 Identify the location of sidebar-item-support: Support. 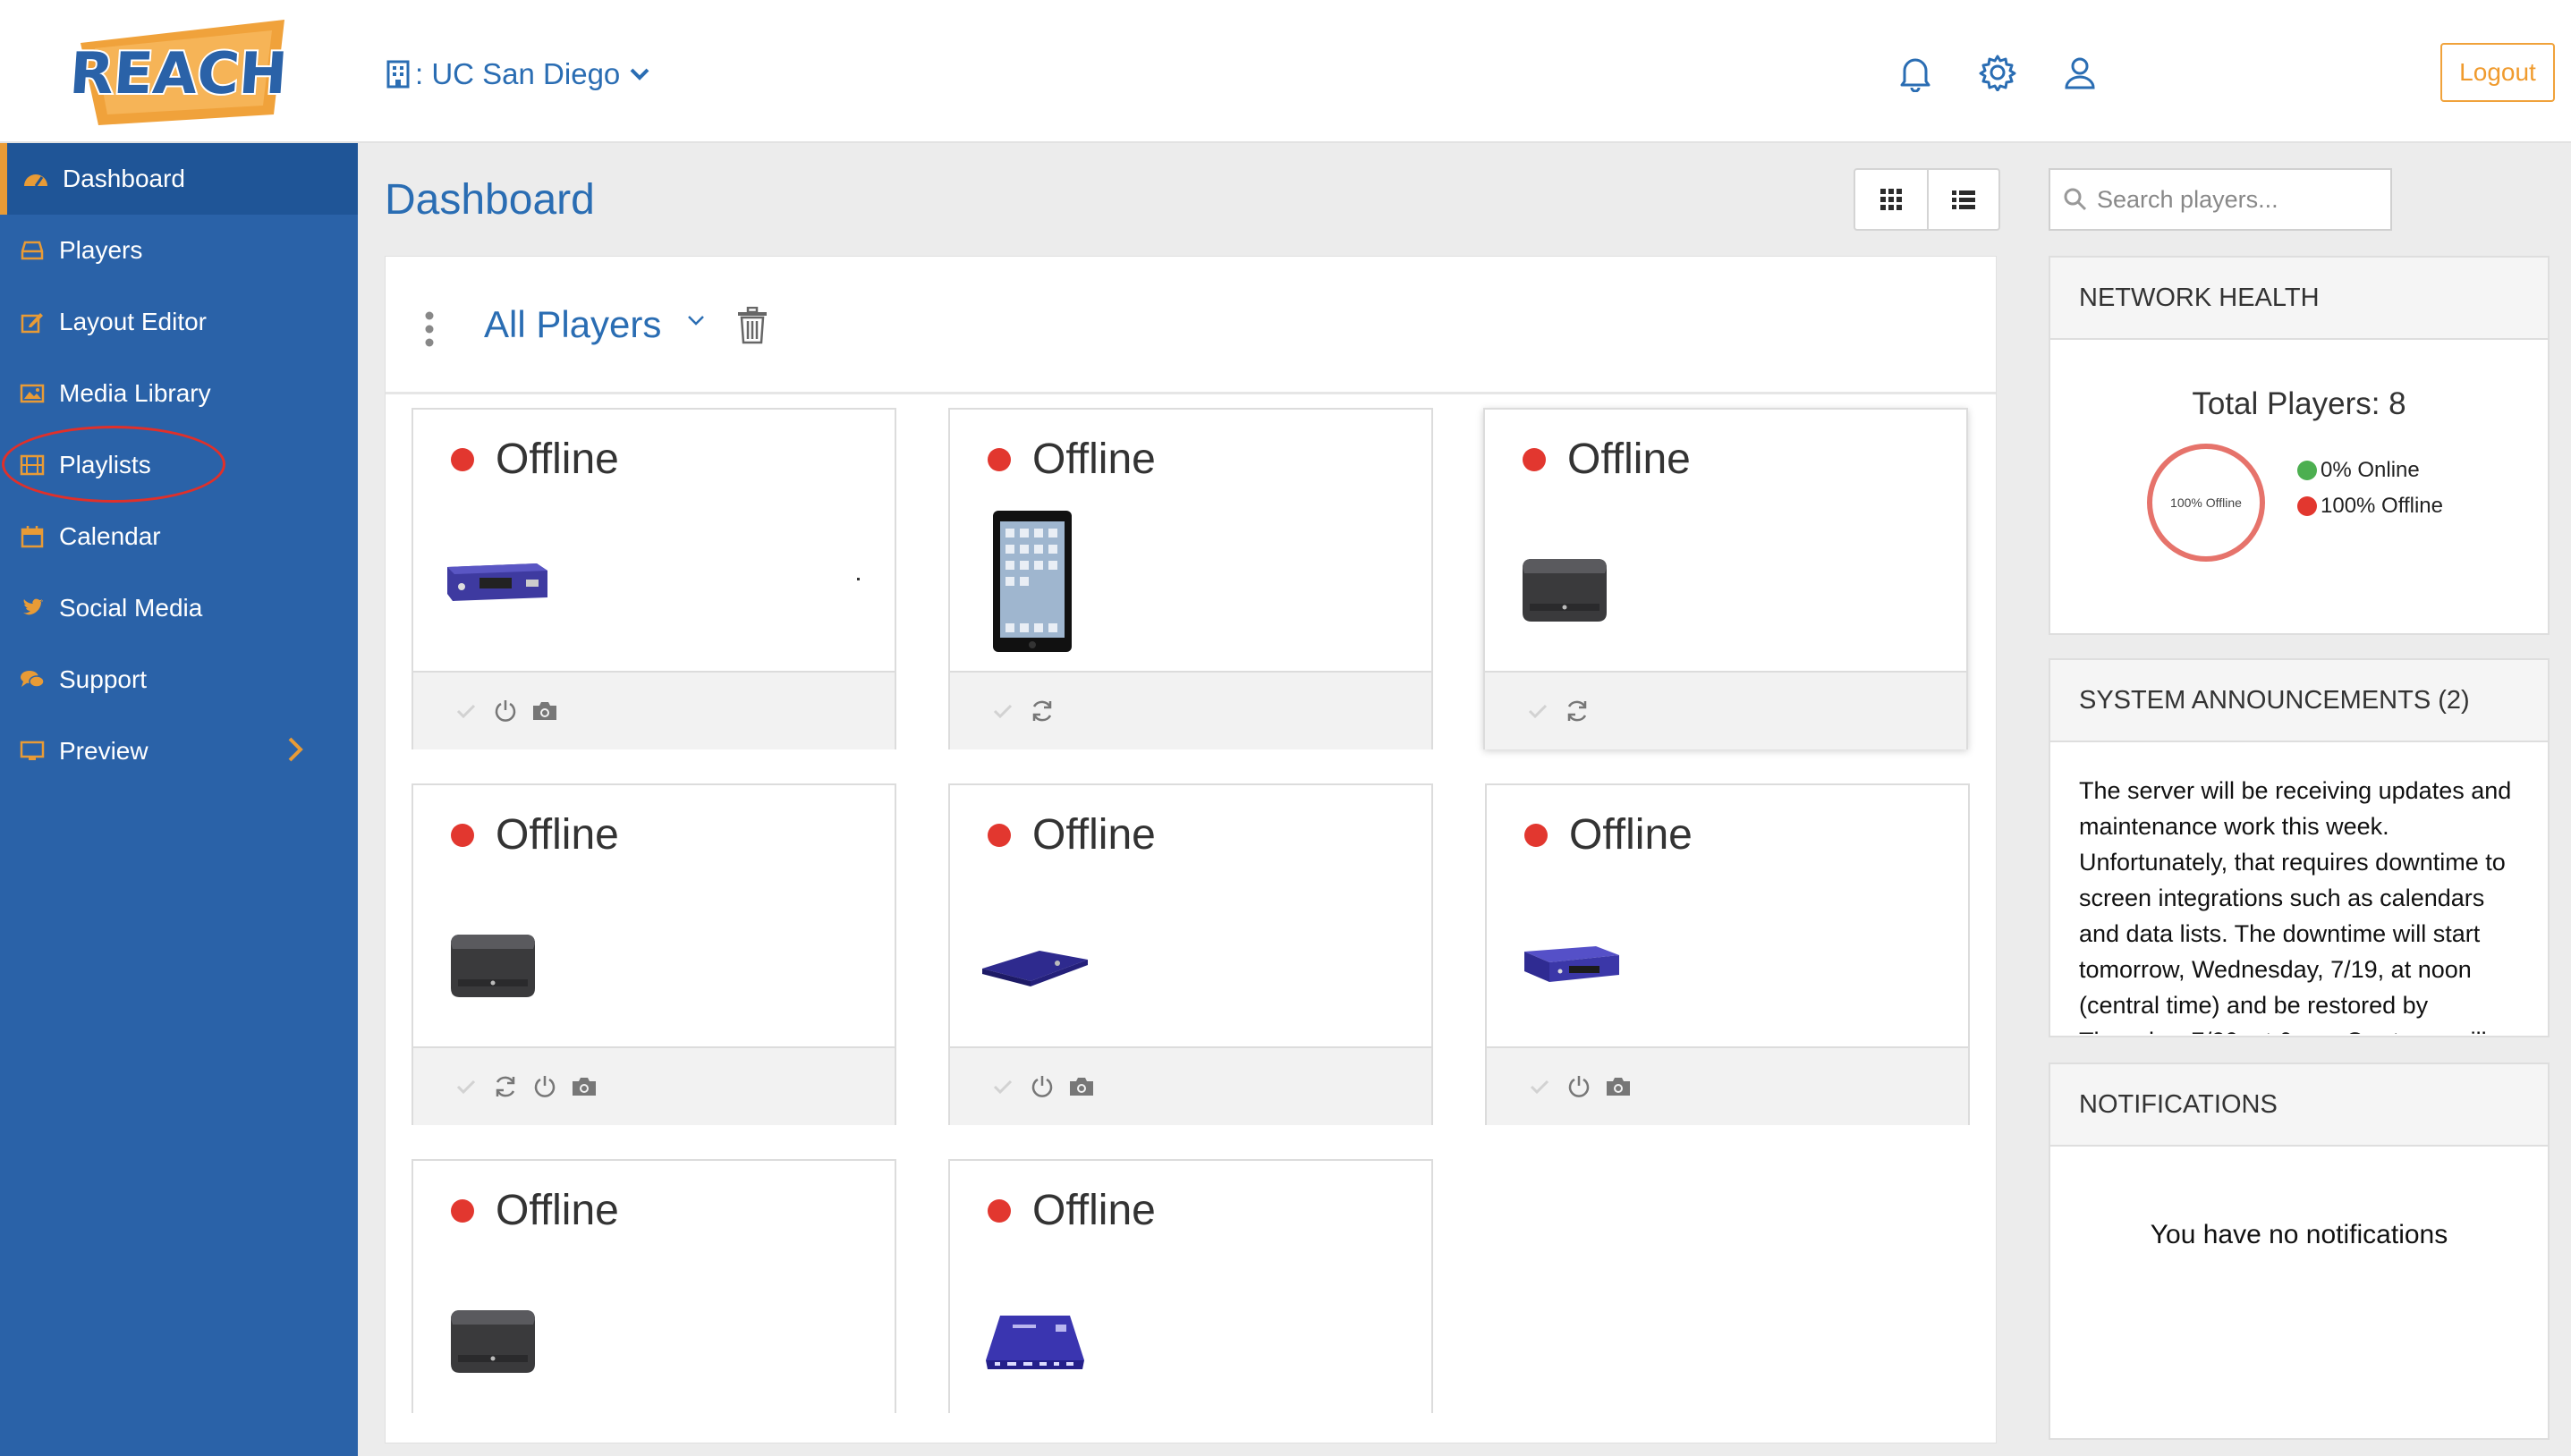
(179, 679).